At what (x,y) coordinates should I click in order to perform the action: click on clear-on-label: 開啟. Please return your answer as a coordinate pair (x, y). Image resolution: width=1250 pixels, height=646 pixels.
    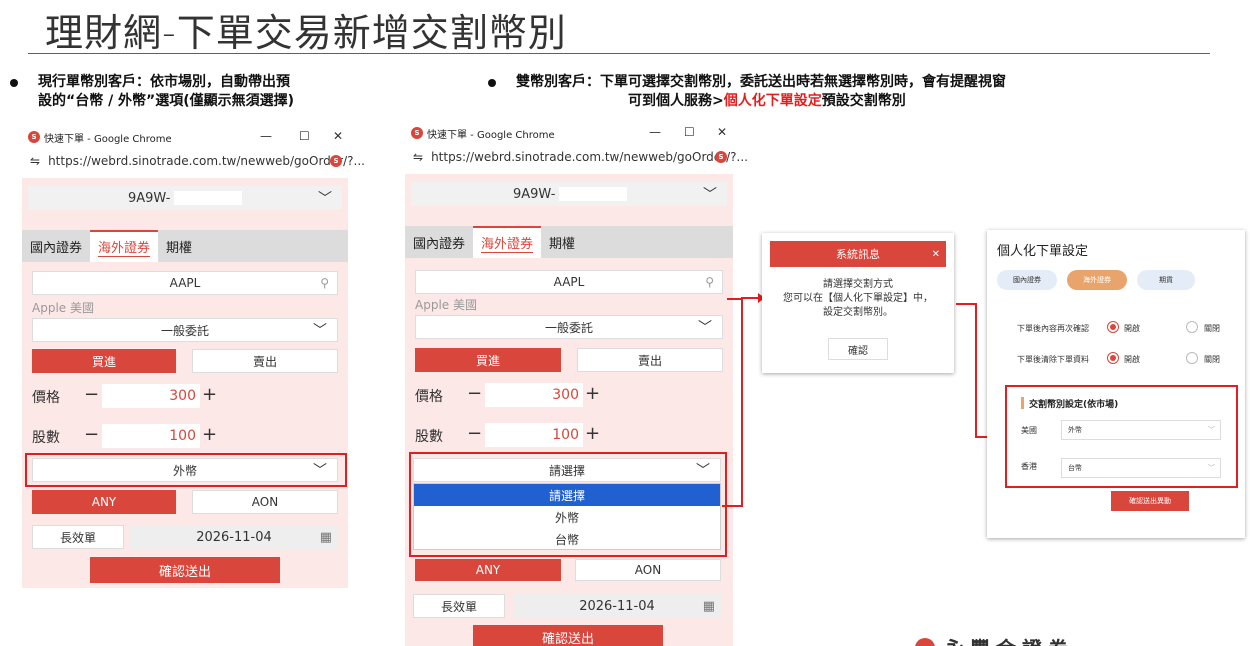
    Looking at the image, I should click on (1132, 359).